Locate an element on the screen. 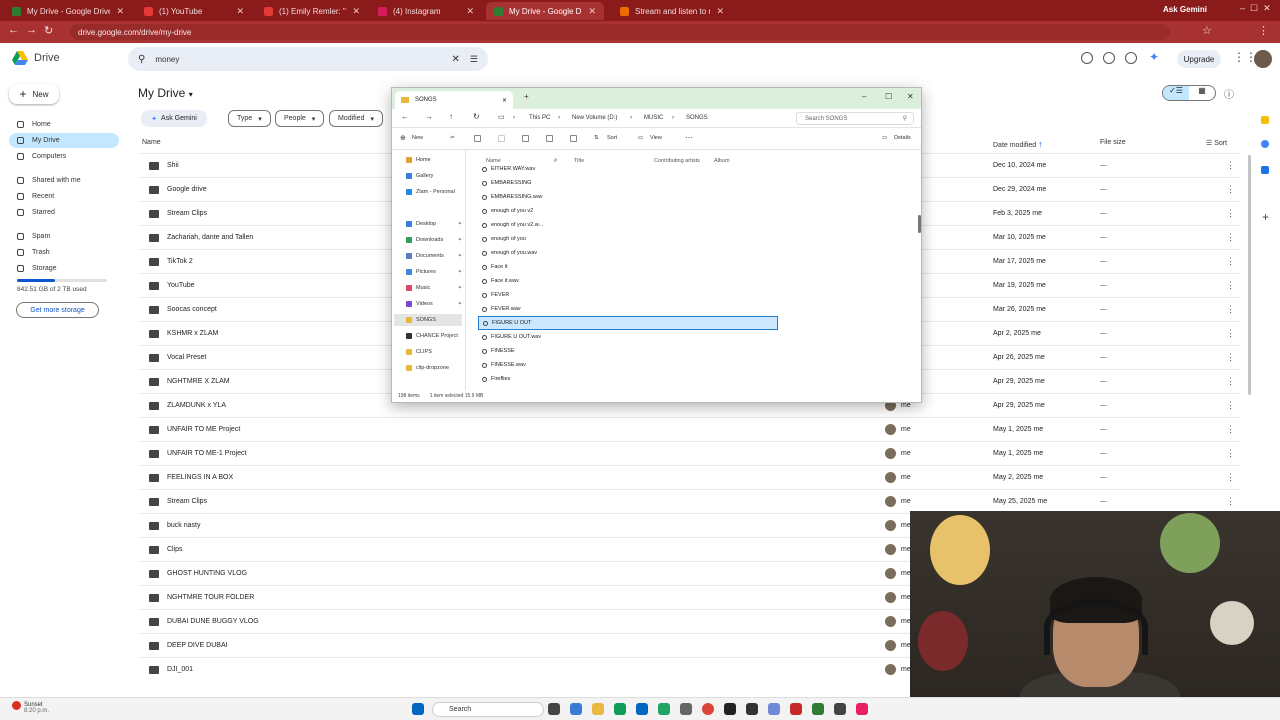  file-explorer-icon is located at coordinates (598, 709).